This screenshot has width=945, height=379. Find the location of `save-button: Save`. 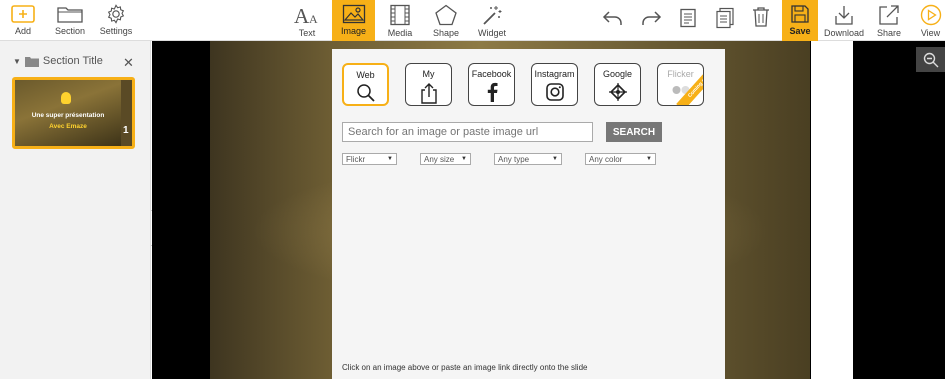

save-button: Save is located at coordinates (800, 22).